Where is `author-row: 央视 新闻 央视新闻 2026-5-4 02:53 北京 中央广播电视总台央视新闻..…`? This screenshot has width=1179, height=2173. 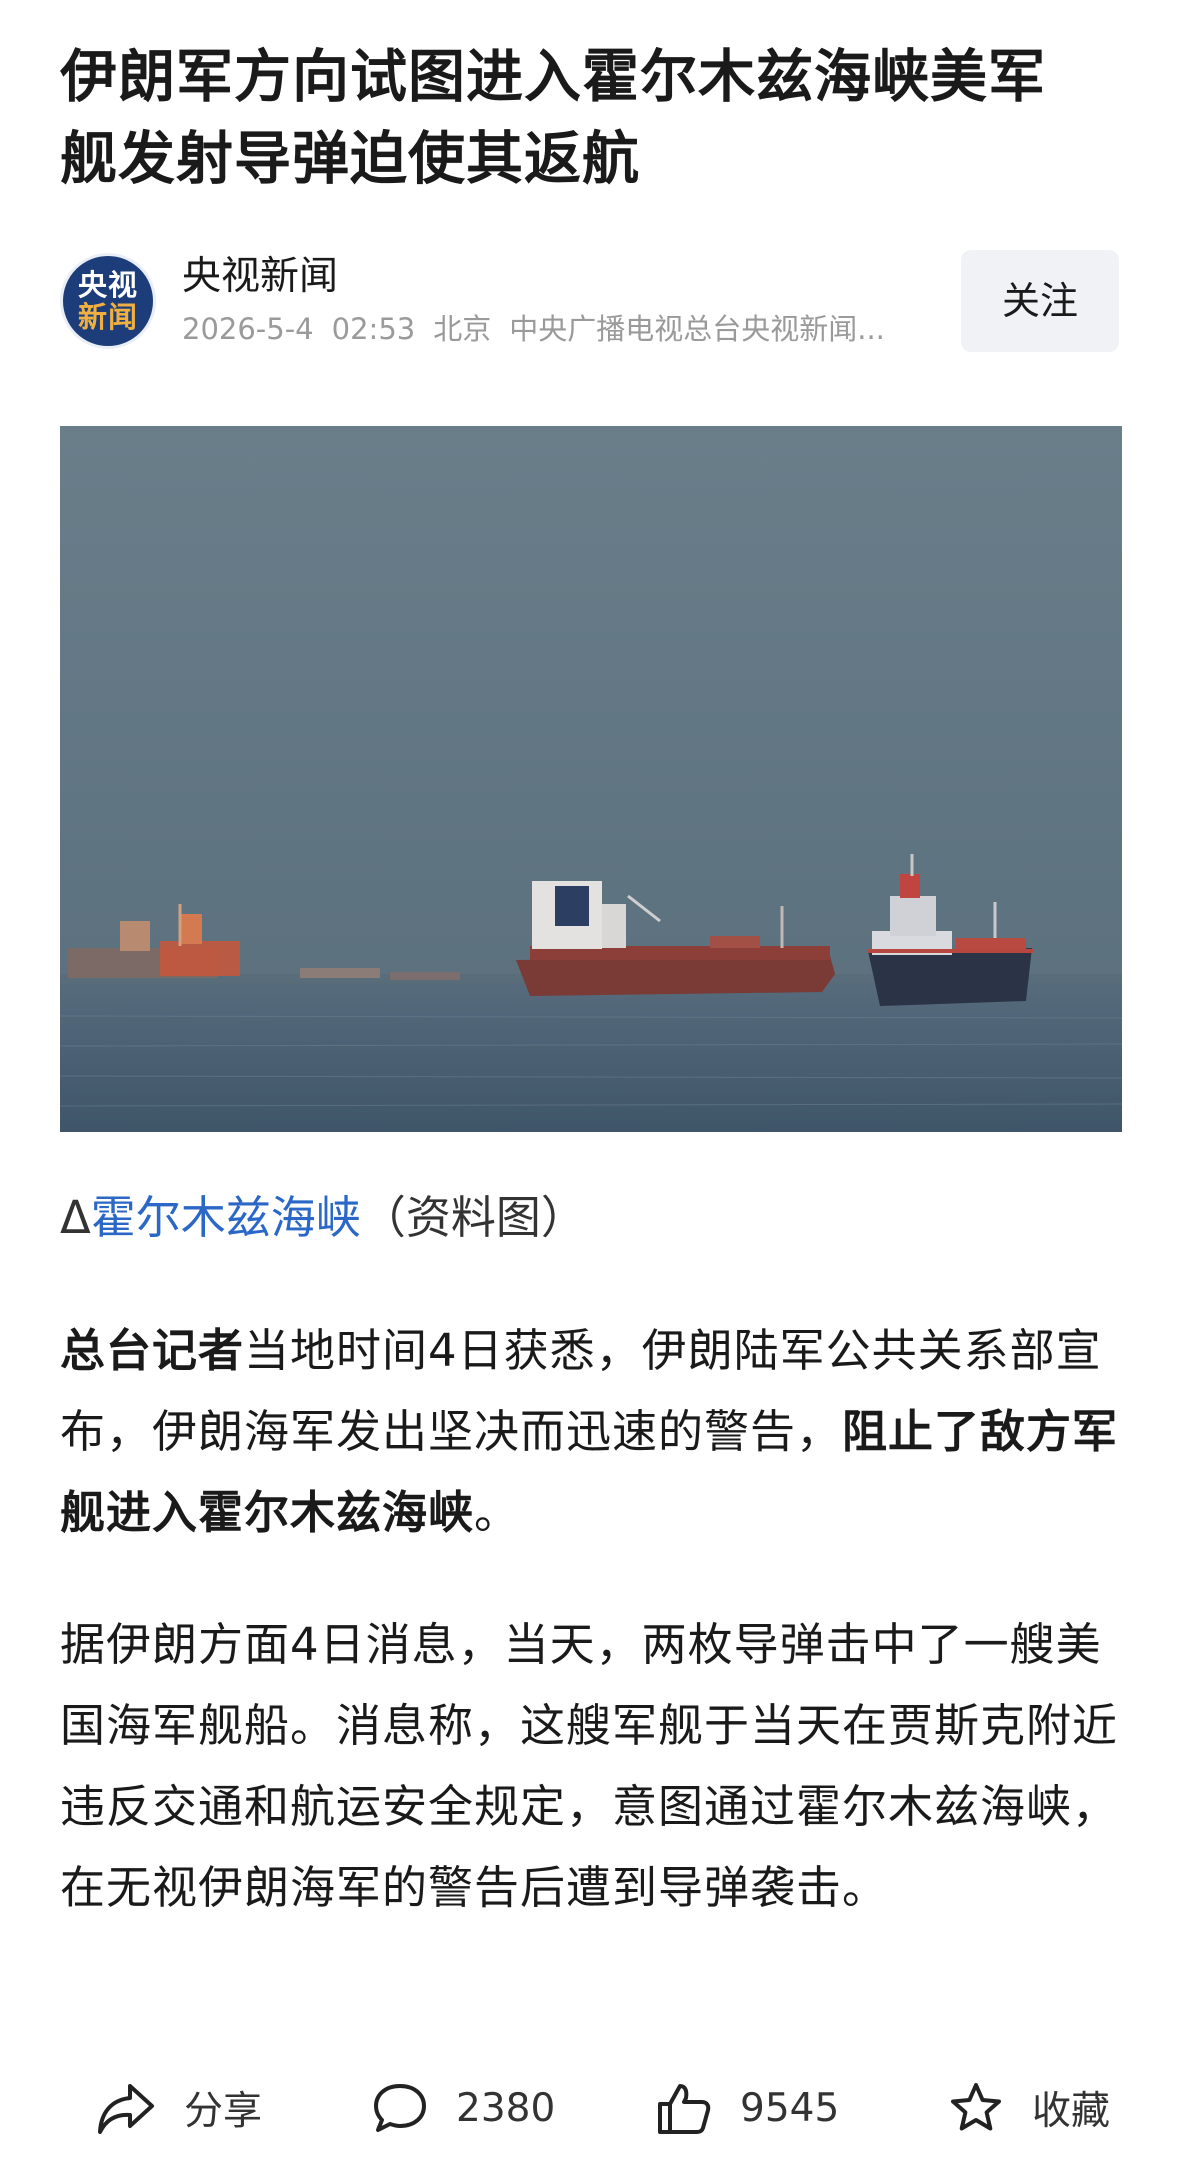
author-row: 央视 新闻 央视新闻 2026-5-4 02:53 北京 中央广播电视总台央视新闻..… is located at coordinates (589, 301).